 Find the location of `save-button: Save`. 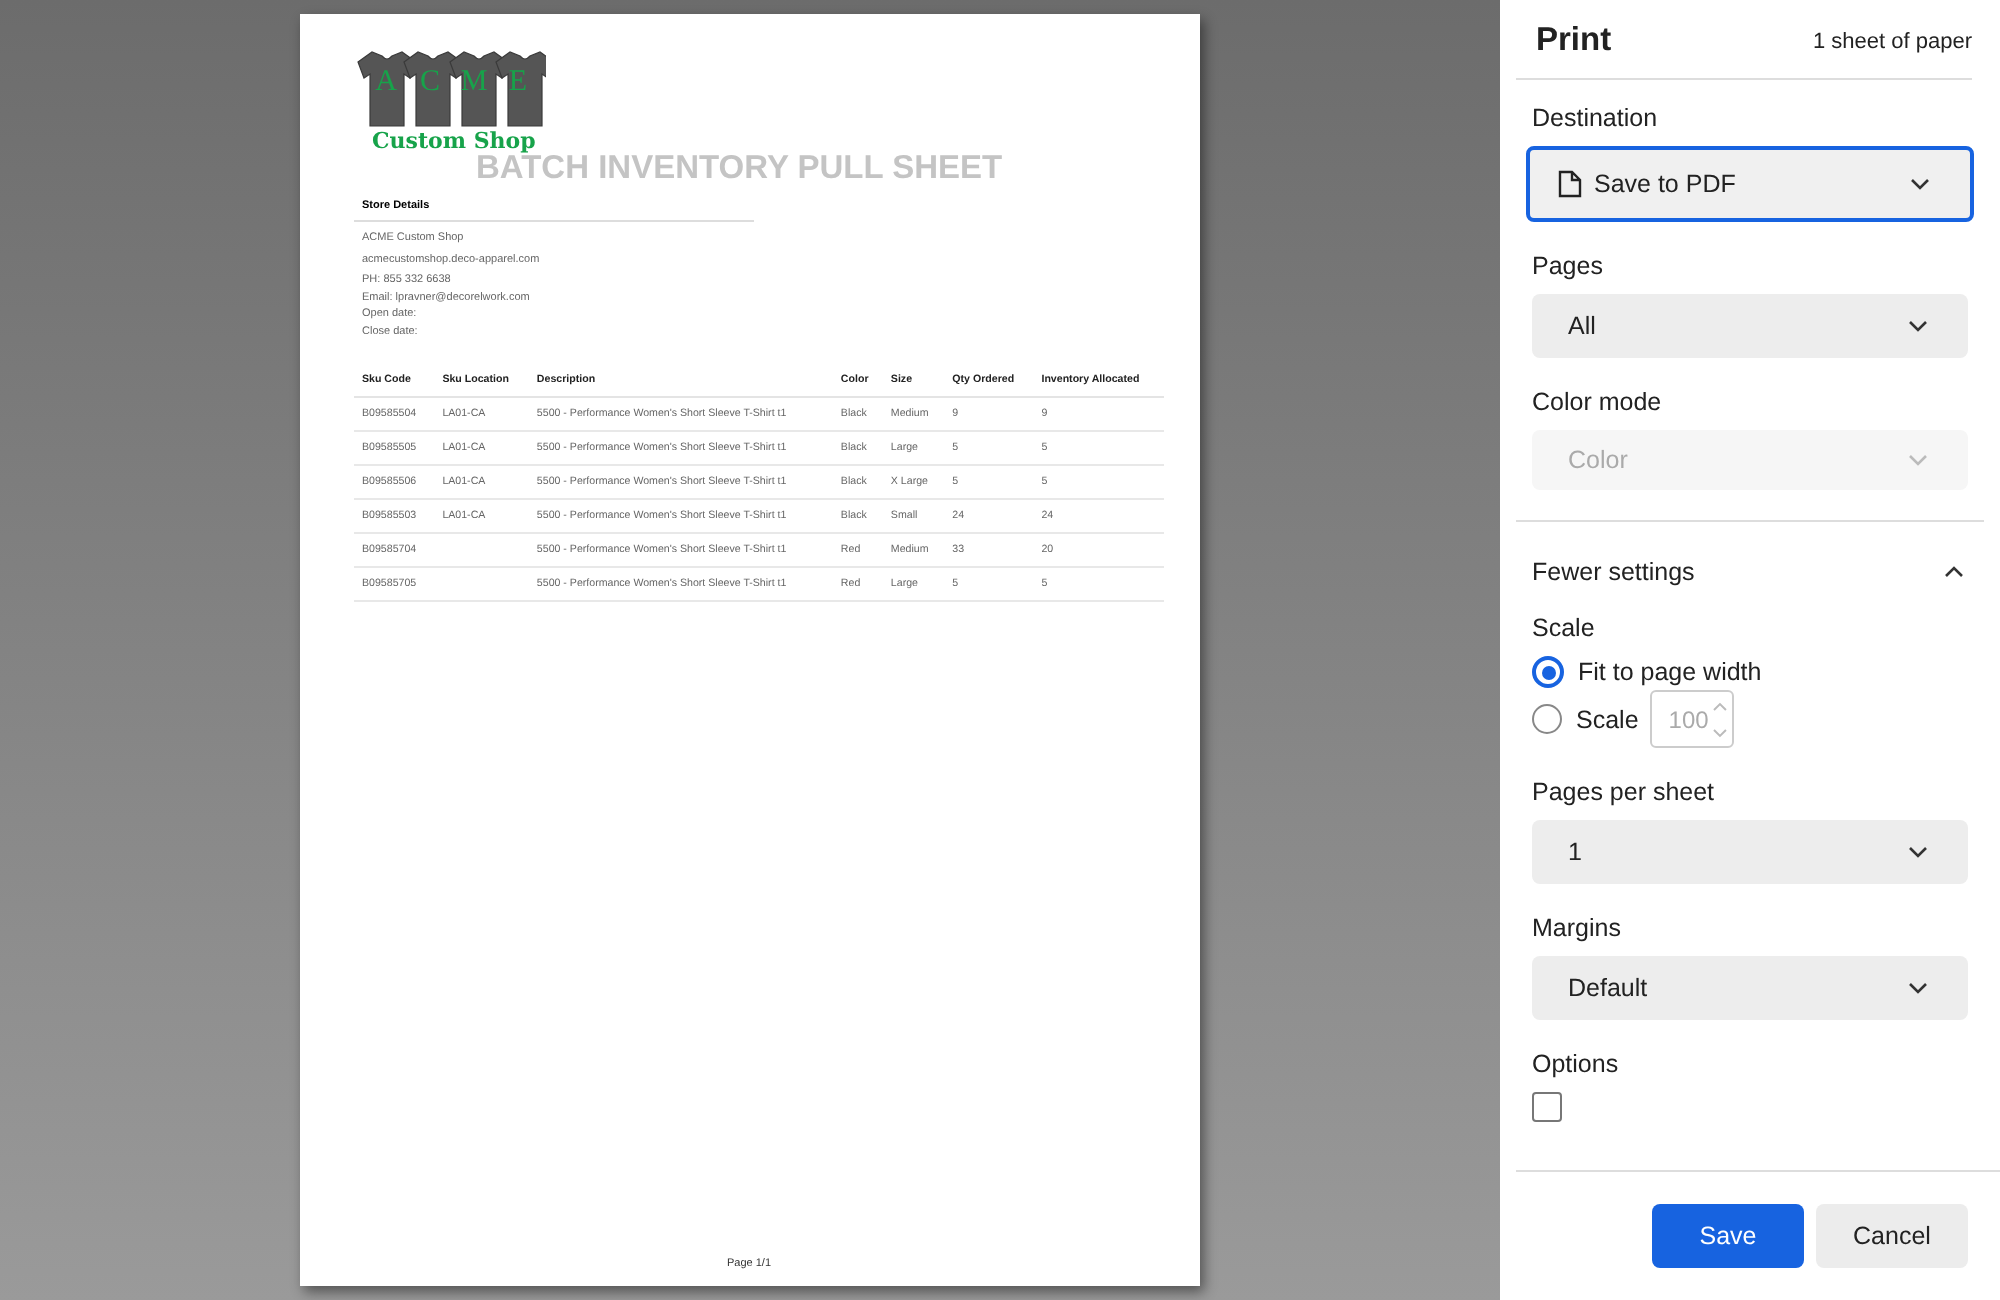

save-button: Save is located at coordinates (1728, 1236).